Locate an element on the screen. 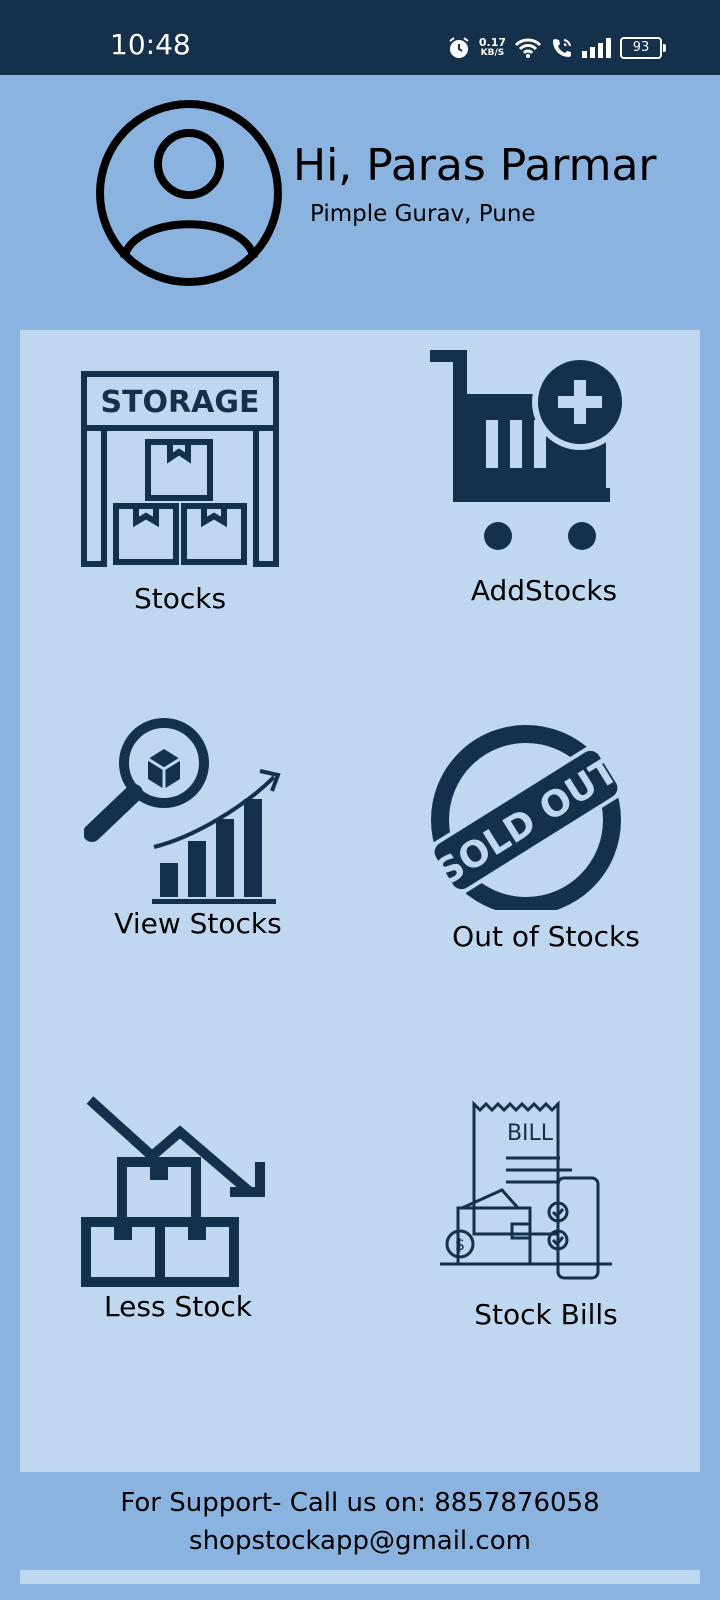 The height and width of the screenshot is (1600, 720). menu-item-stocks: STORAGE Stocks is located at coordinates (190, 492).